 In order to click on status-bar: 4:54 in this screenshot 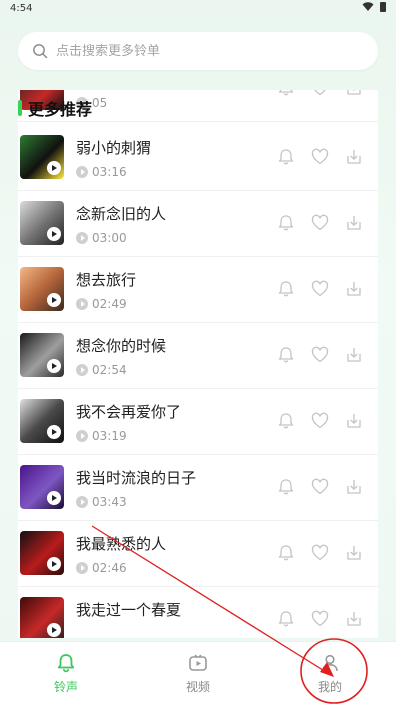, I will do `click(198, 9)`.